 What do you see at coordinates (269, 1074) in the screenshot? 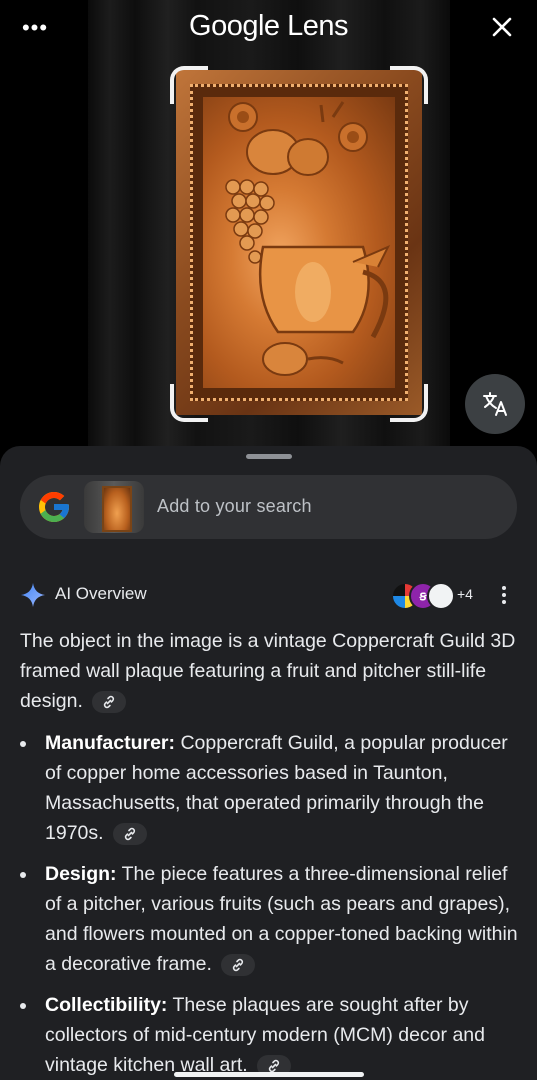
I see `home-indicator` at bounding box center [269, 1074].